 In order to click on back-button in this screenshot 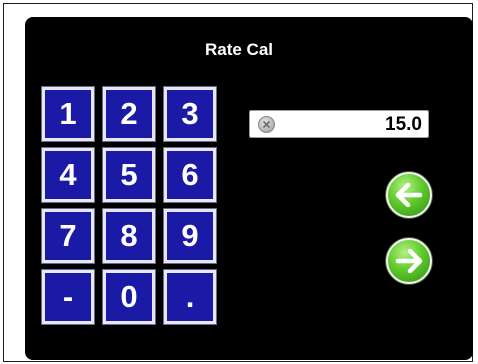, I will do `click(409, 195)`.